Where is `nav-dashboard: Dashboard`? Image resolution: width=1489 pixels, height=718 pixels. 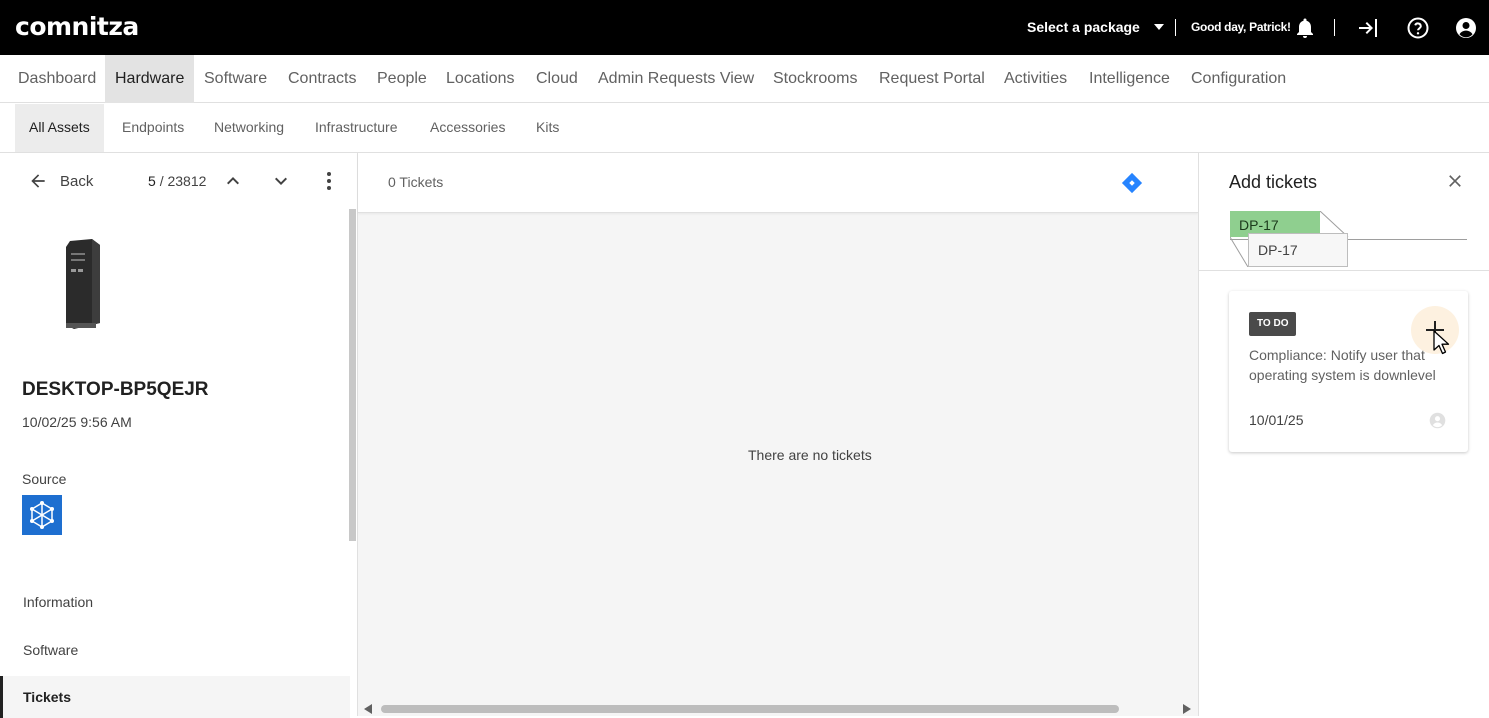 nav-dashboard: Dashboard is located at coordinates (57, 79).